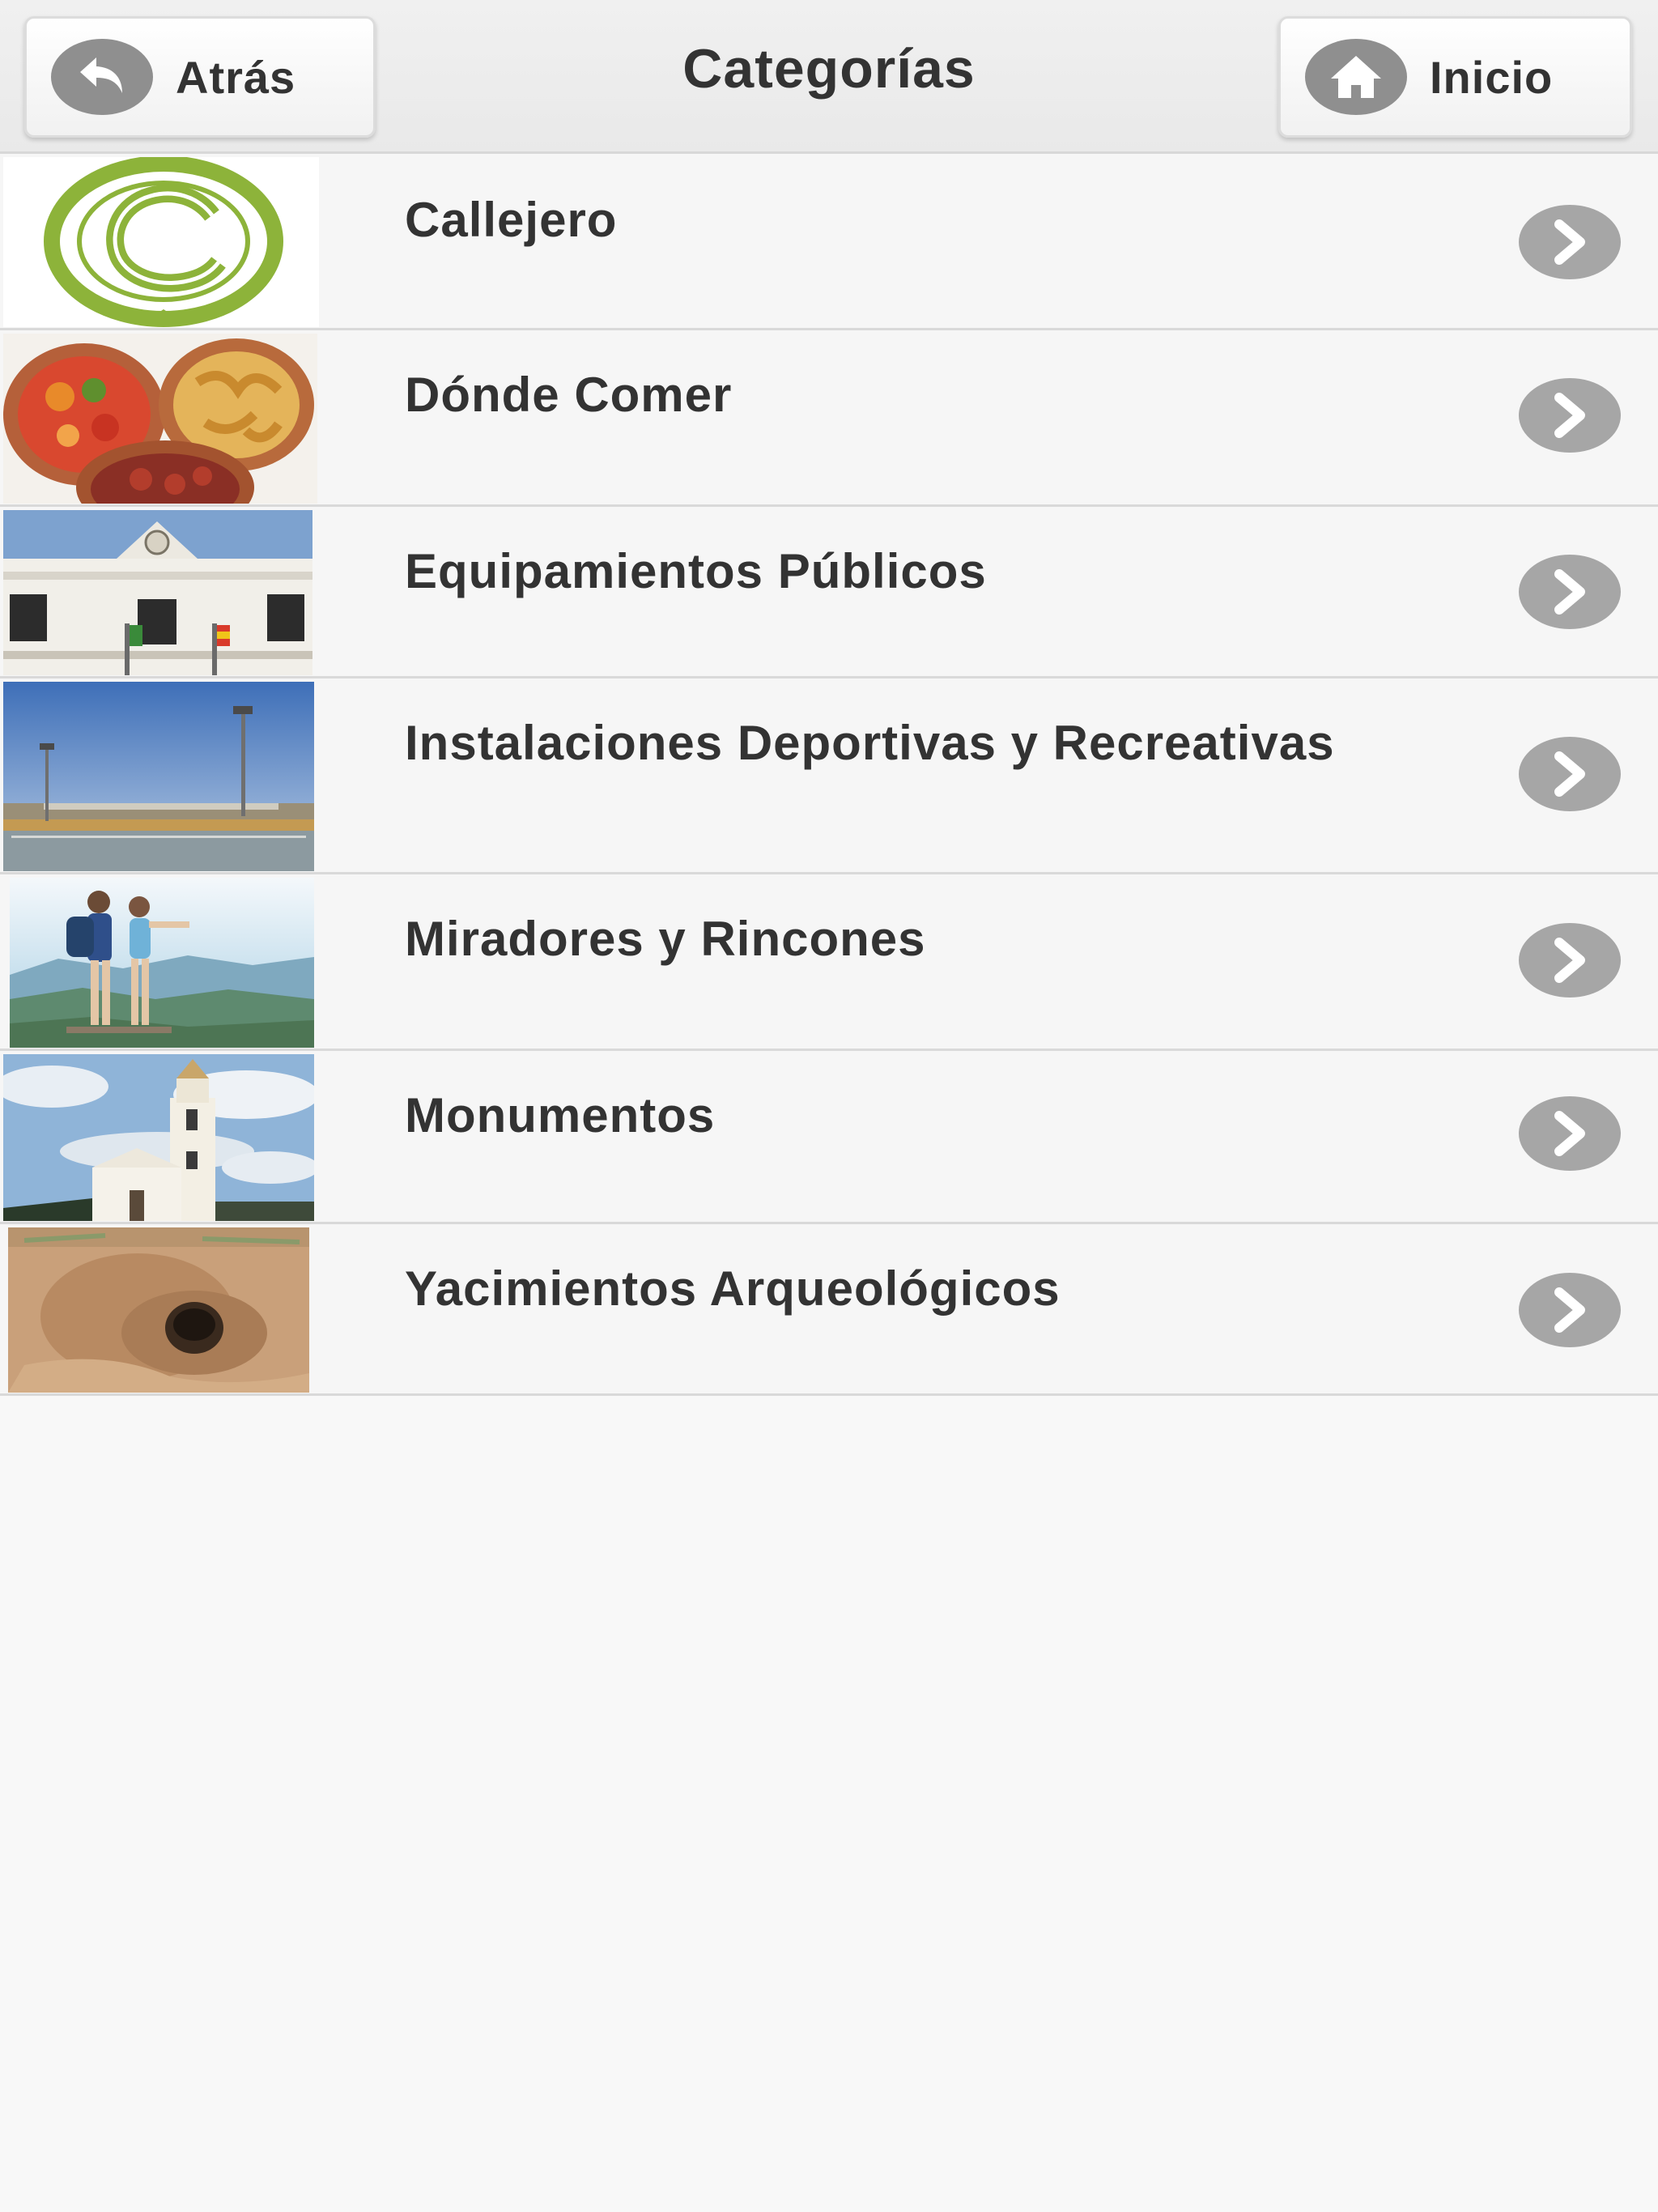 Image resolution: width=1658 pixels, height=2212 pixels. What do you see at coordinates (1356, 77) in the screenshot?
I see `home-icon` at bounding box center [1356, 77].